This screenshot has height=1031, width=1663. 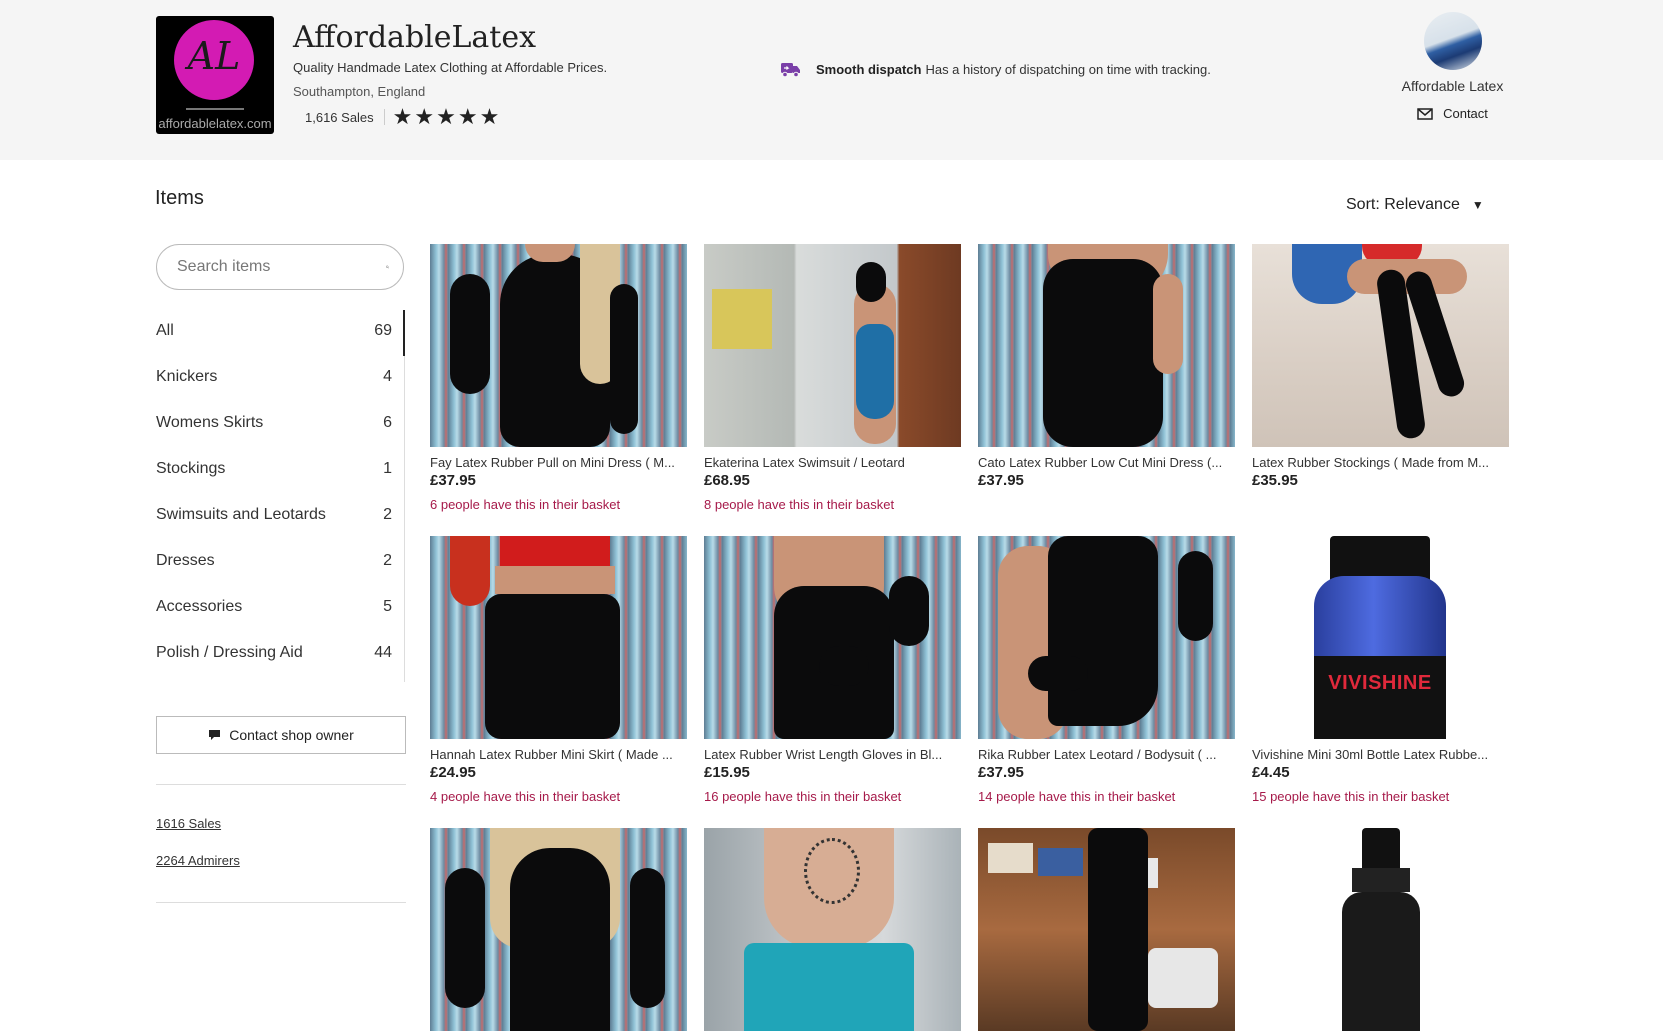 I want to click on logo-url-text: affordablelatex.com, so click(x=215, y=123).